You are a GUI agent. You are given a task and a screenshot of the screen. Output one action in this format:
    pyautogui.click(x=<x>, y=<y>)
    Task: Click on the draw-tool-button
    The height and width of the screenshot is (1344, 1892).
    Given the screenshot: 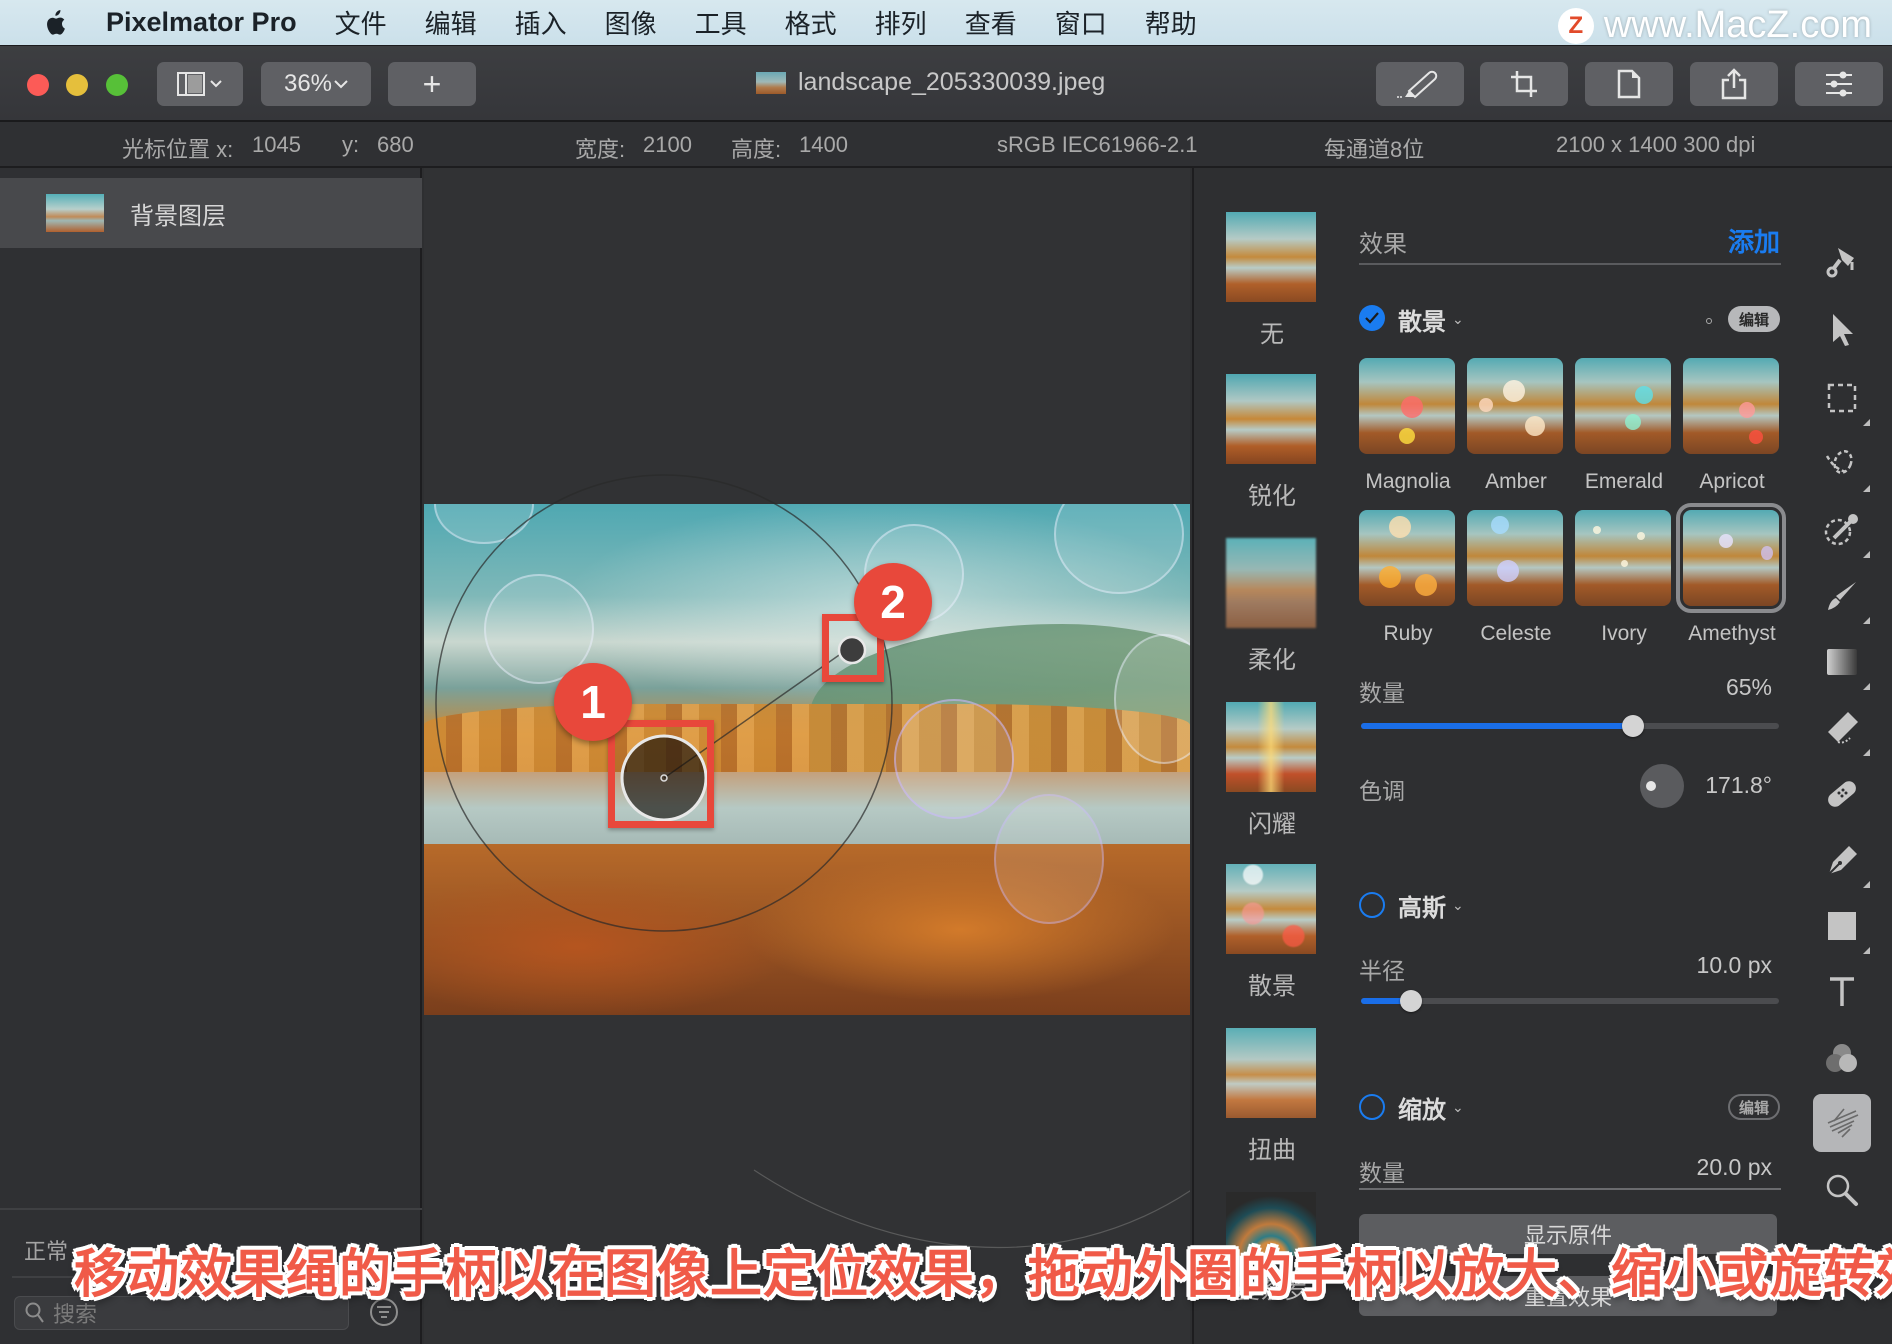 What is the action you would take?
    pyautogui.click(x=1420, y=84)
    